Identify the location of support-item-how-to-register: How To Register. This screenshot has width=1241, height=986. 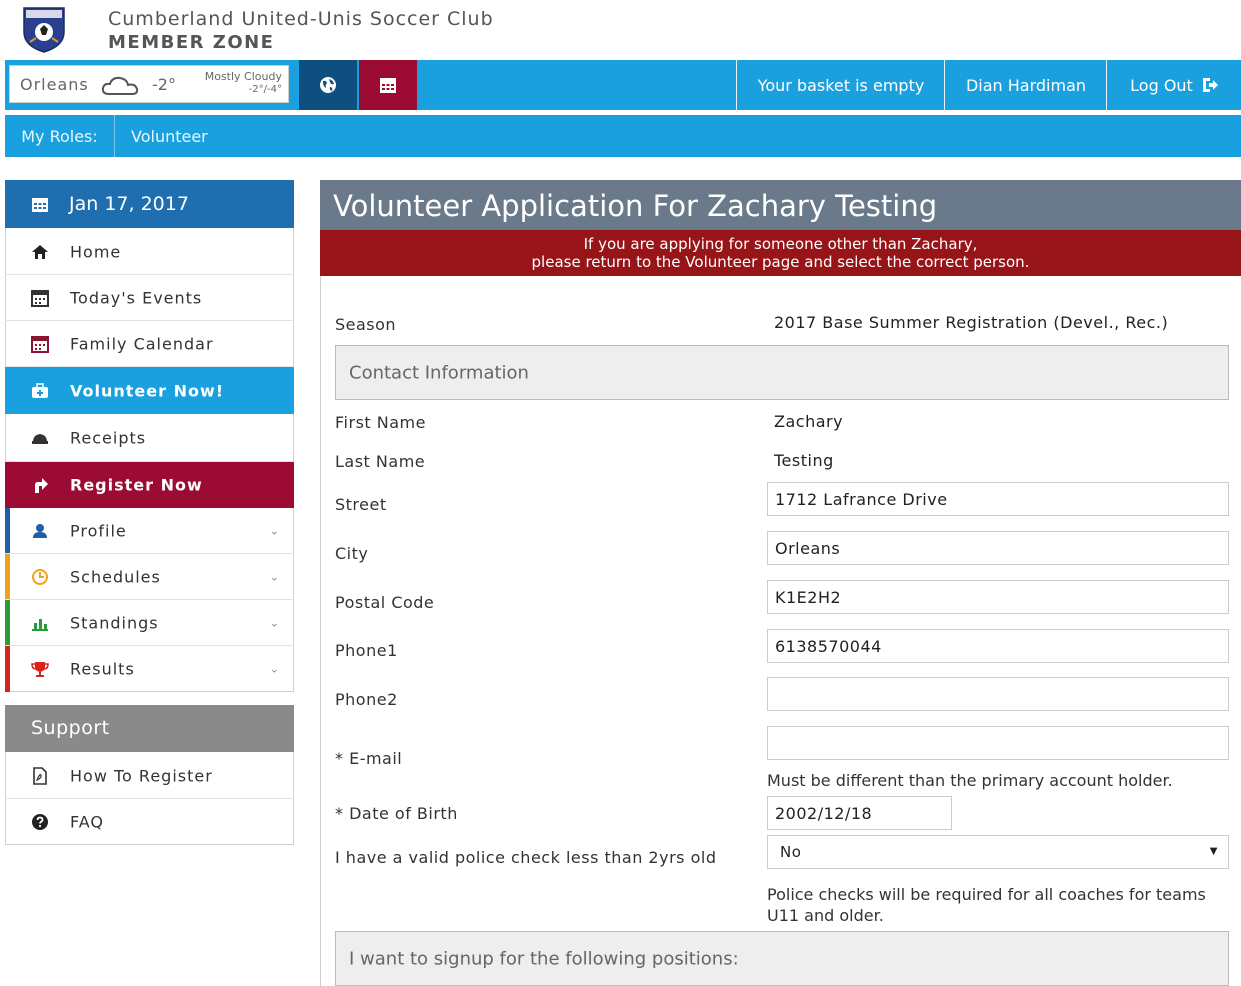
(149, 776).